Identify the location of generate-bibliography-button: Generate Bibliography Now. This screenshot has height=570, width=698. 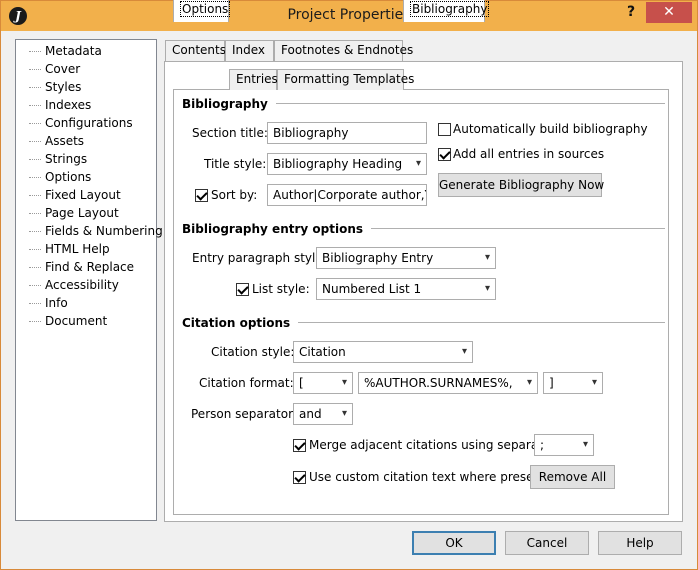
(521, 185).